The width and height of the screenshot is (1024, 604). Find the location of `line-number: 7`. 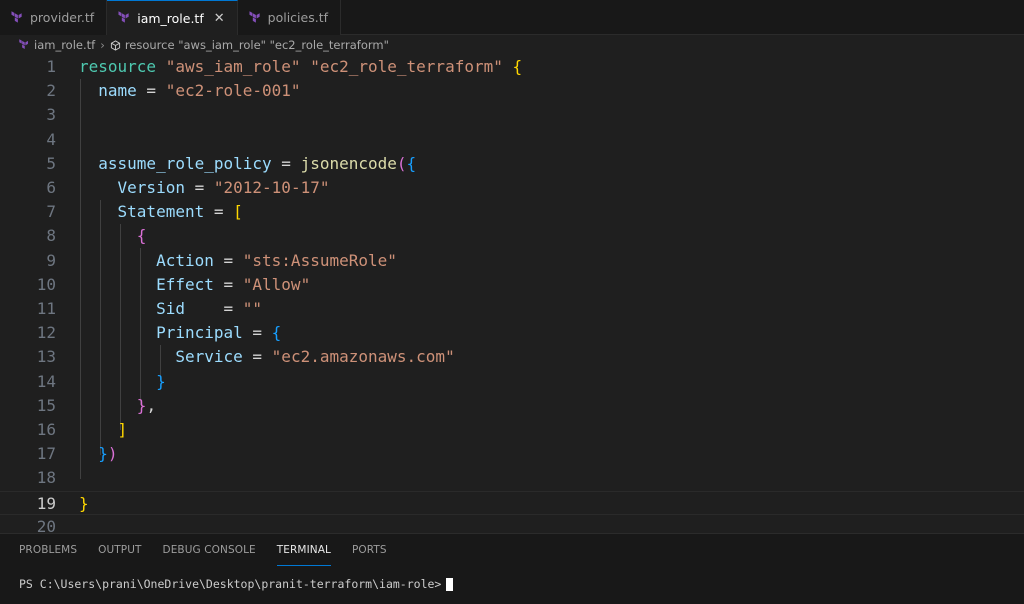

line-number: 7 is located at coordinates (51, 212).